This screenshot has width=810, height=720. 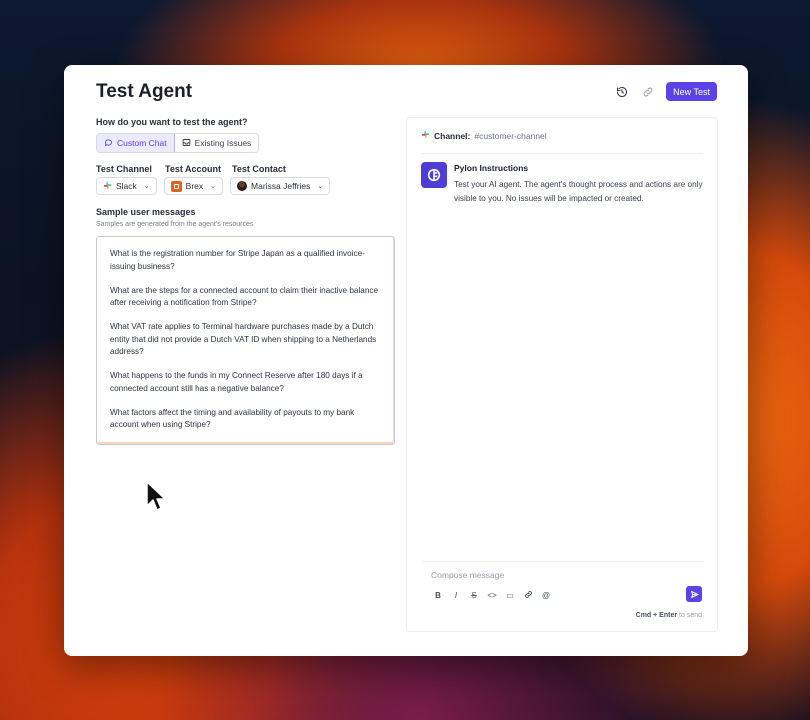 What do you see at coordinates (242, 186) in the screenshot?
I see `contact-avatar` at bounding box center [242, 186].